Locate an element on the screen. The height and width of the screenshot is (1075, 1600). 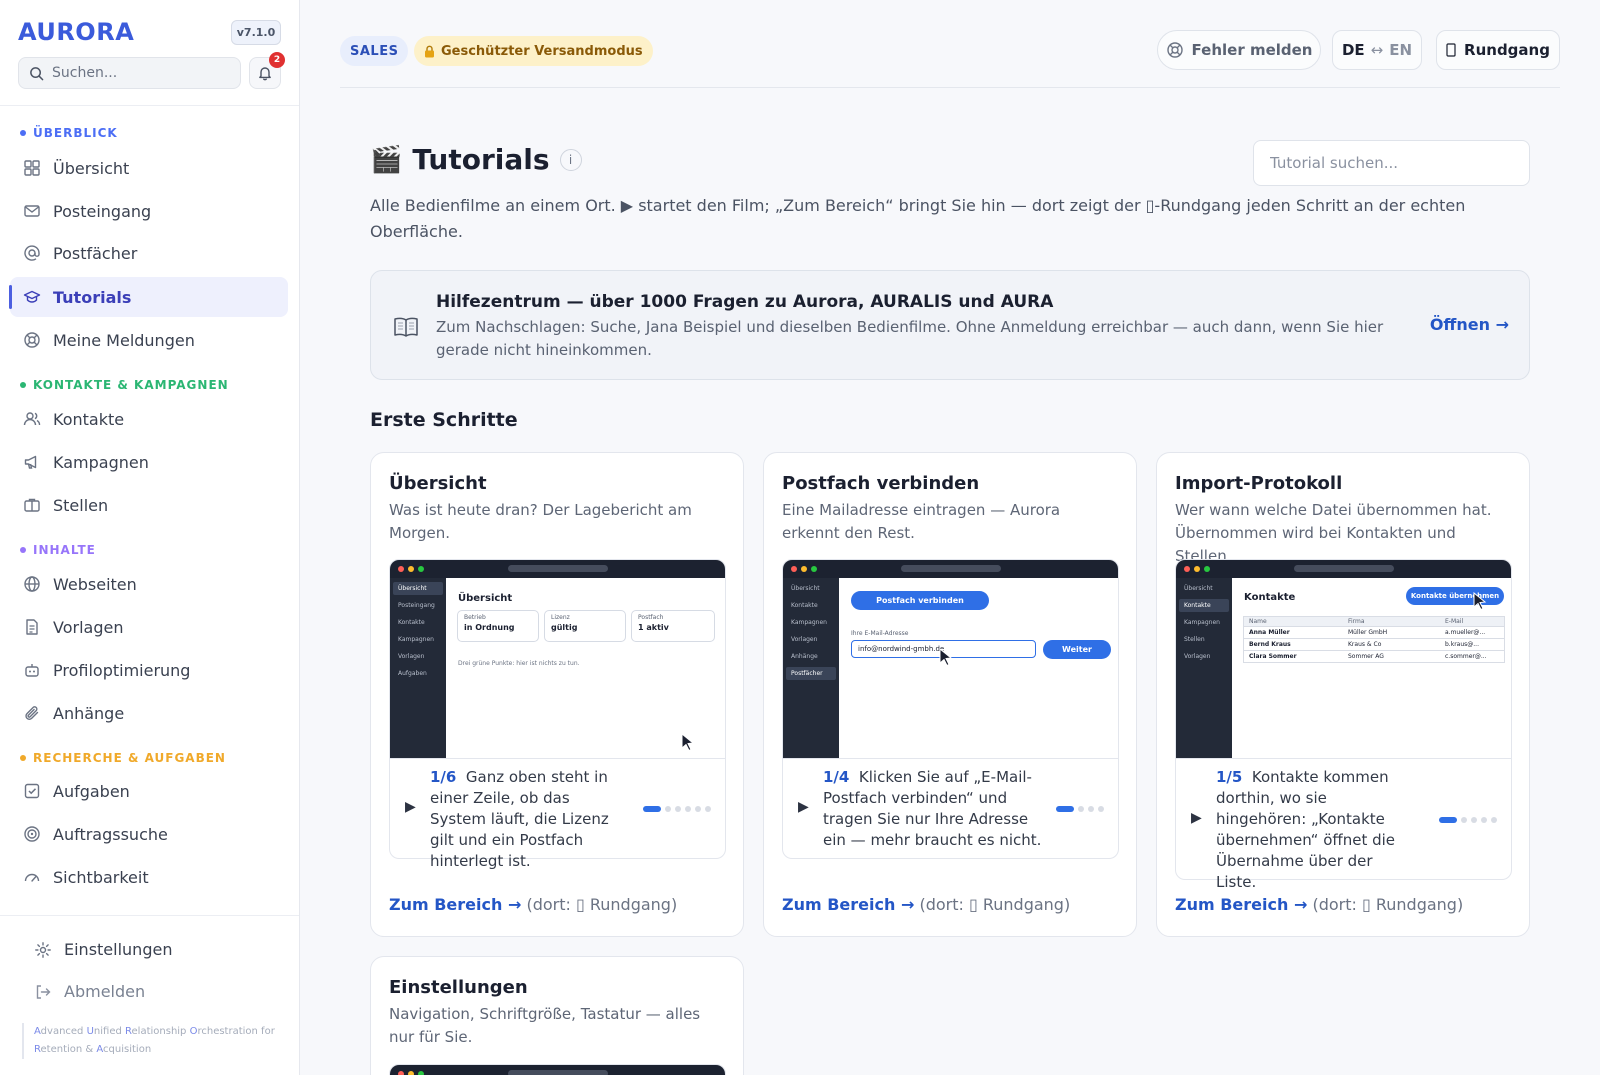
logout-icon is located at coordinates (43, 991).